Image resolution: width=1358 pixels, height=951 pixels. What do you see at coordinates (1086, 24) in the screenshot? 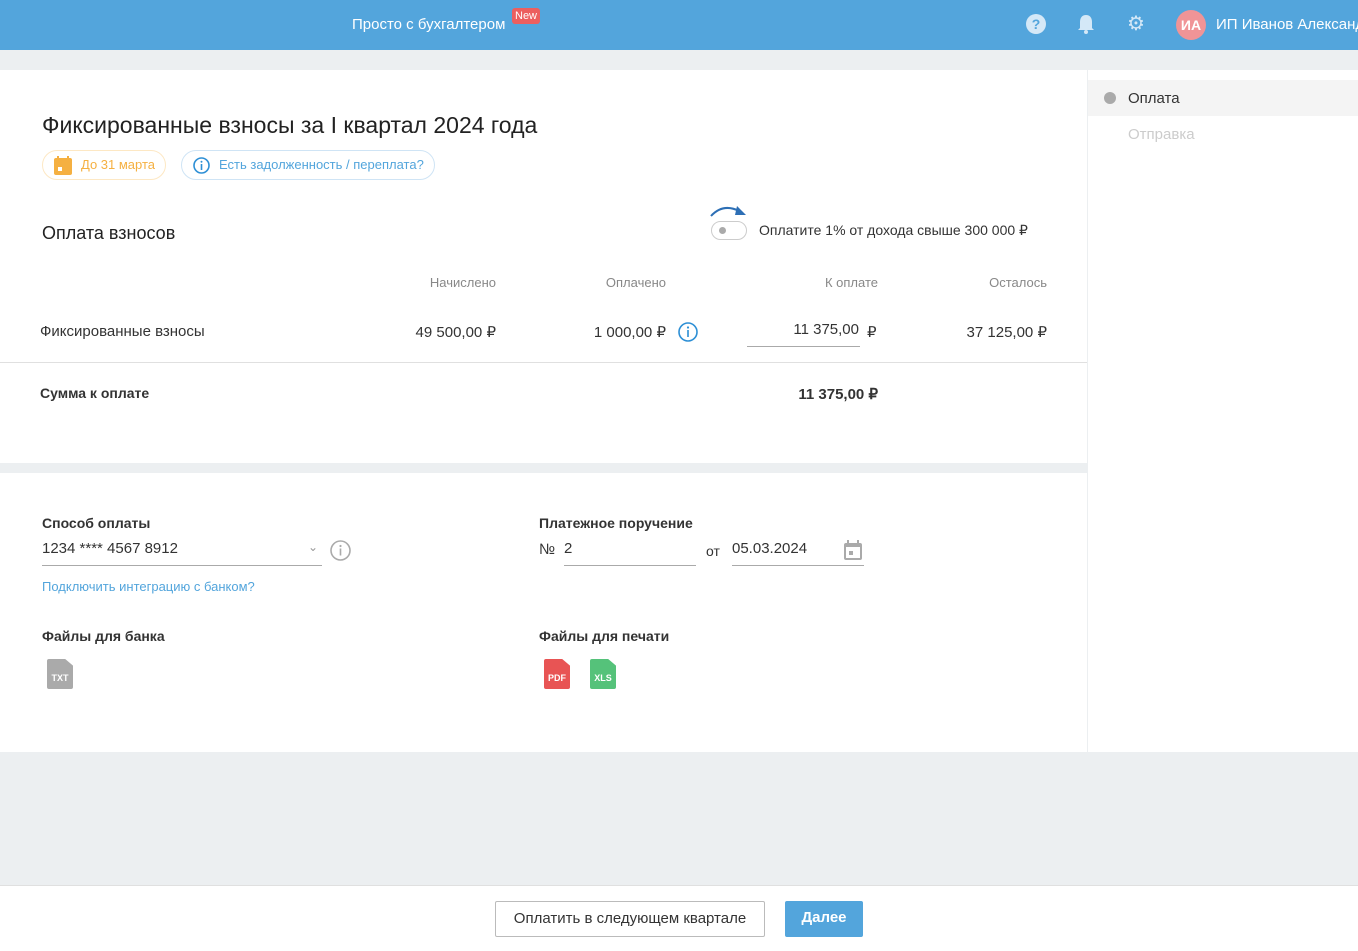
I see `bell-icon` at bounding box center [1086, 24].